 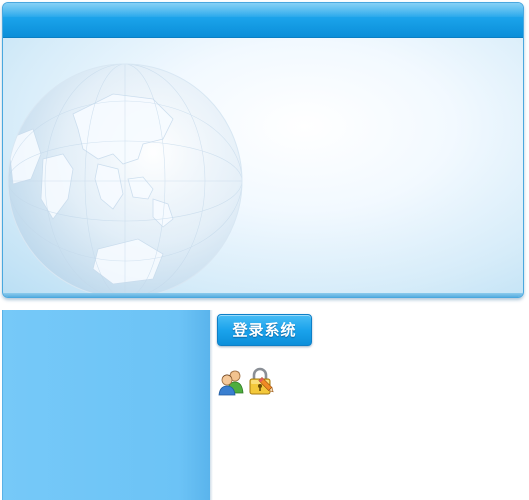 What do you see at coordinates (263, 20) in the screenshot?
I see `banner-title-bar` at bounding box center [263, 20].